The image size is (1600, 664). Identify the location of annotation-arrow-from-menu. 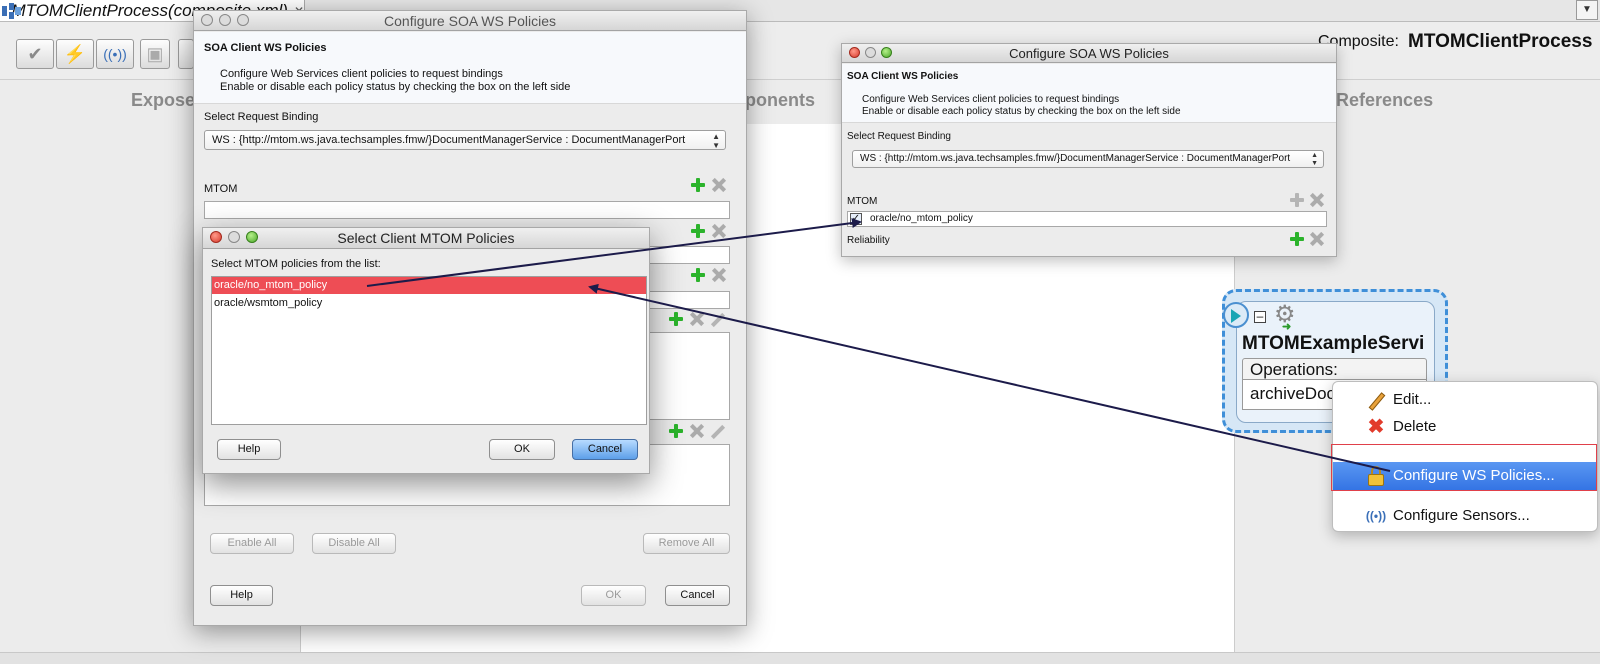
(989, 377).